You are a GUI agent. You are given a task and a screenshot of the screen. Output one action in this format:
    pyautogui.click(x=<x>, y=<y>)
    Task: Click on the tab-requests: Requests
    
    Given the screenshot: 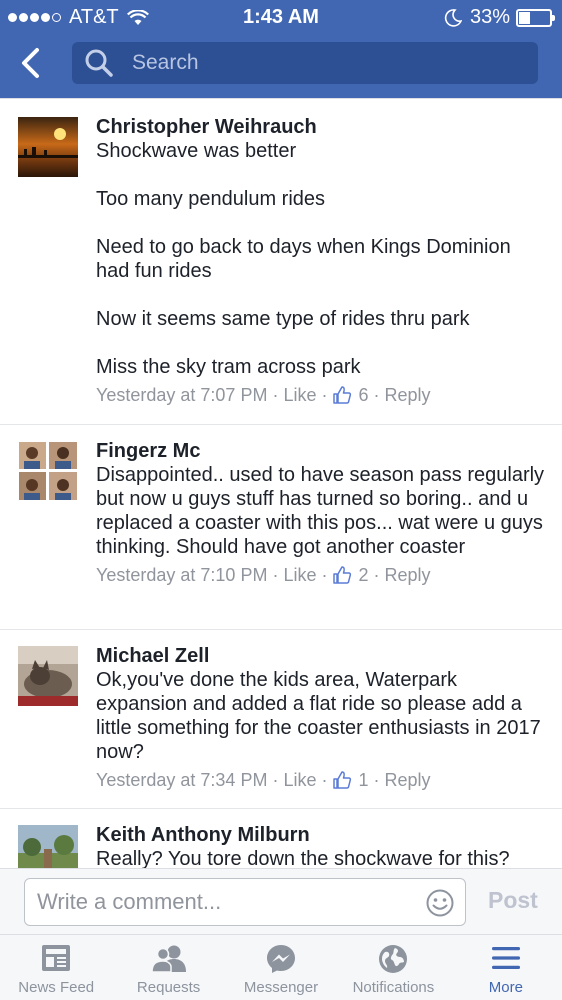 What is the action you would take?
    pyautogui.click(x=168, y=967)
    